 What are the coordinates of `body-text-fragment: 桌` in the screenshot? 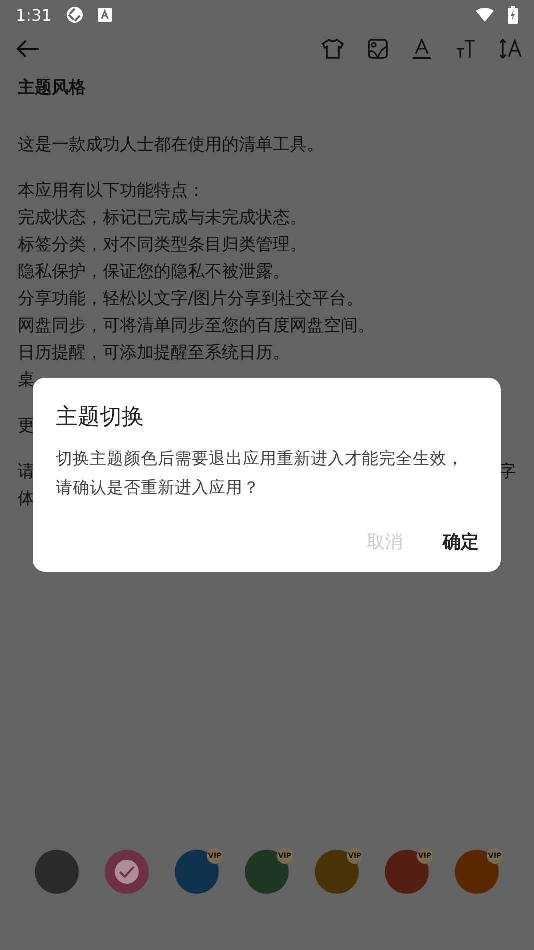 It's located at (26, 380).